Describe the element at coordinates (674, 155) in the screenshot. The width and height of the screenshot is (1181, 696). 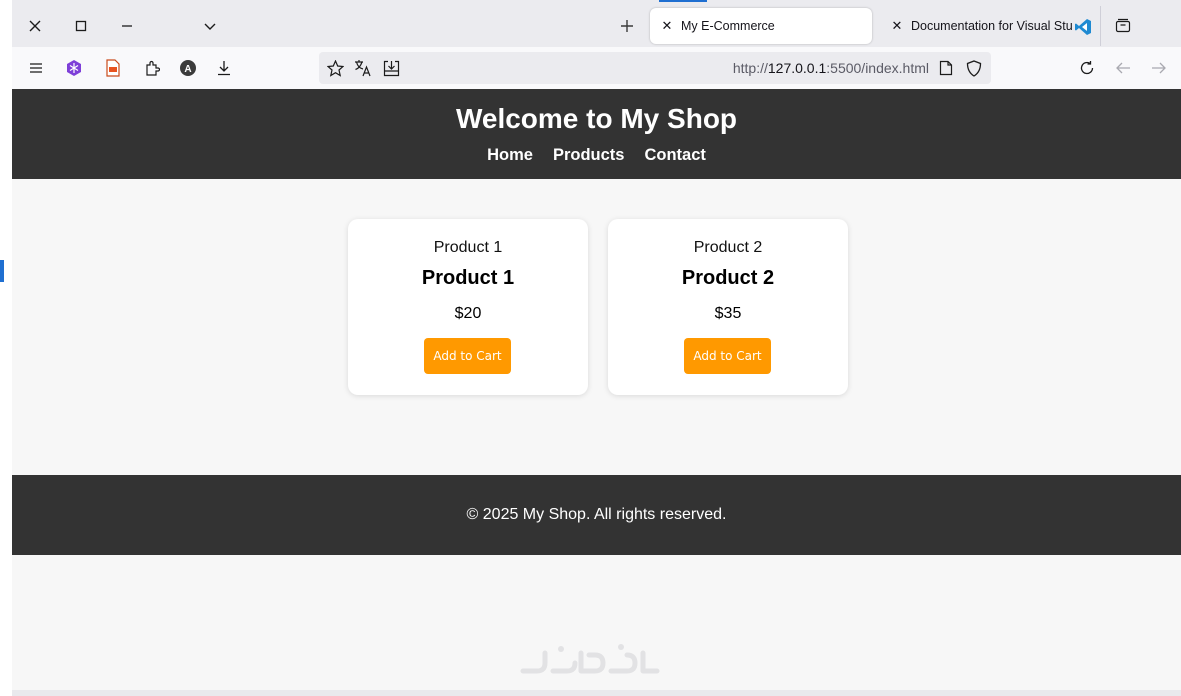
I see `nav-contact-link: Contact` at that location.